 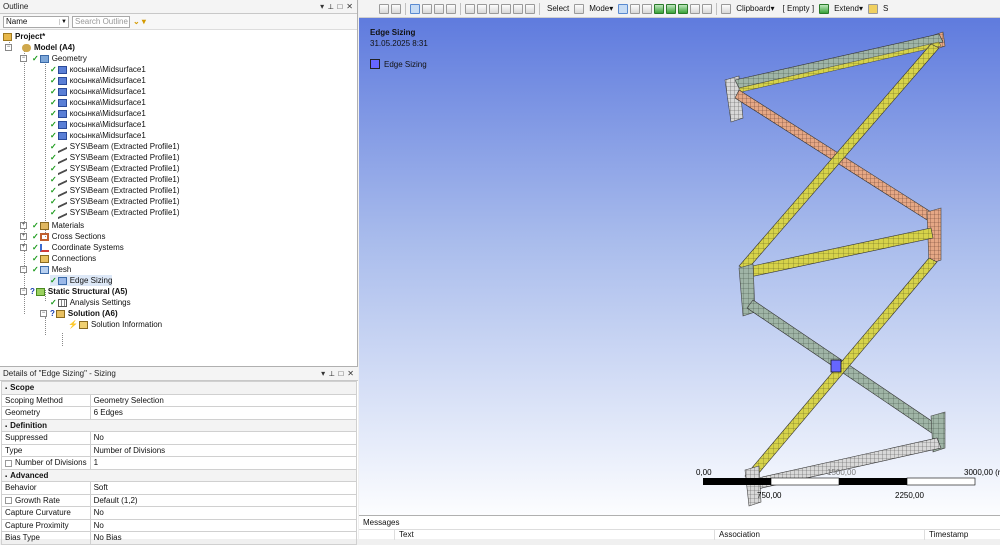 I want to click on tree-coordinate-systems: ✓ Coordinate Systems, so click(x=78, y=247).